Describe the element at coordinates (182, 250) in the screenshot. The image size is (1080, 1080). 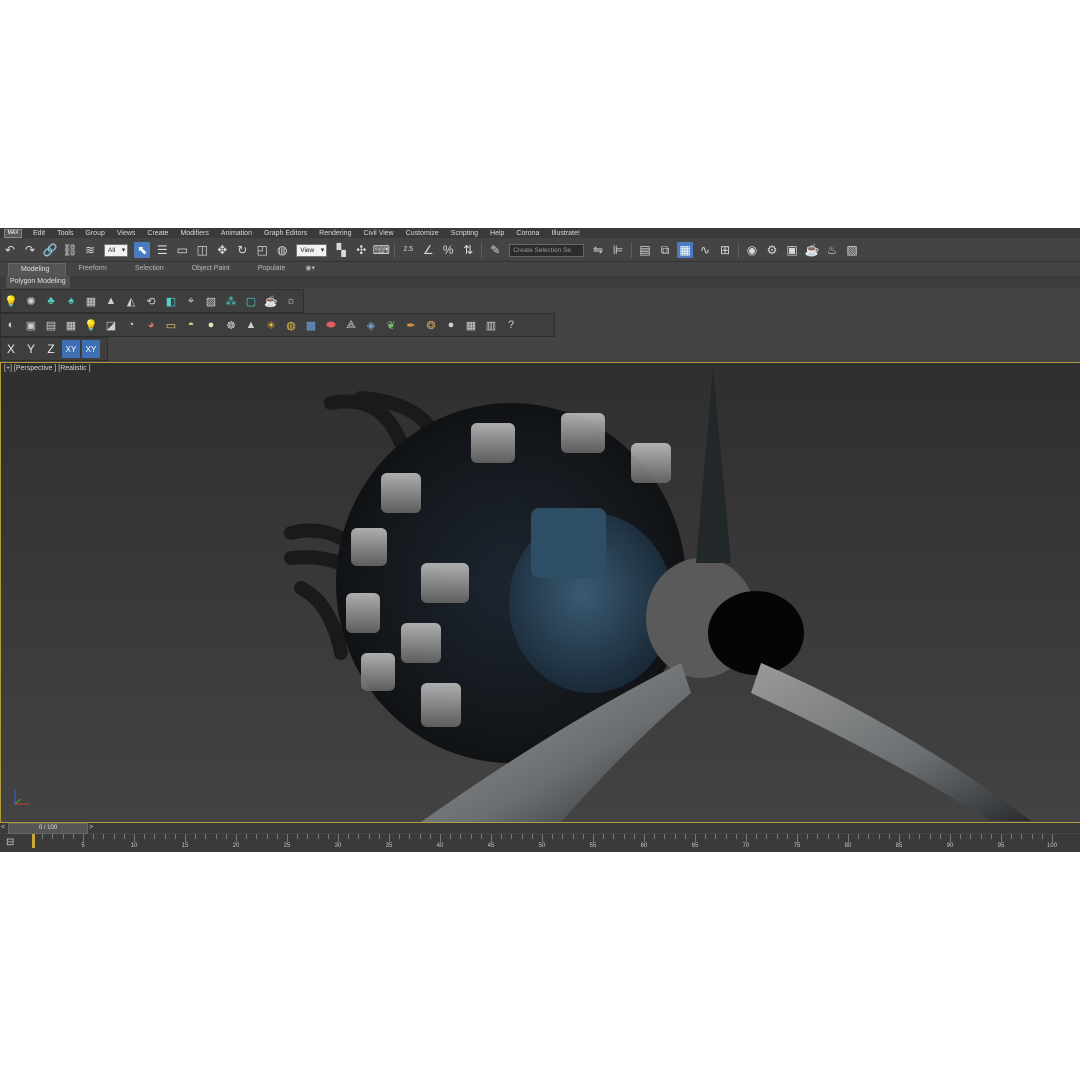
I see `rectangular-selection-icon: ▭` at that location.